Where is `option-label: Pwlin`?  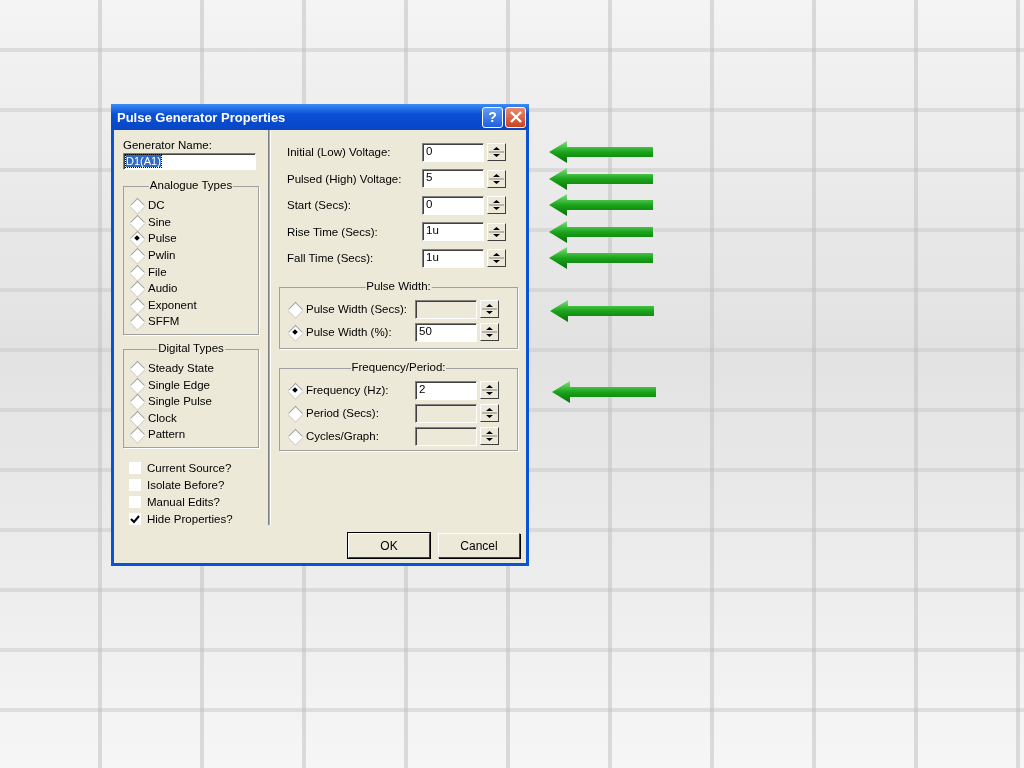
option-label: Pwlin is located at coordinates (162, 255).